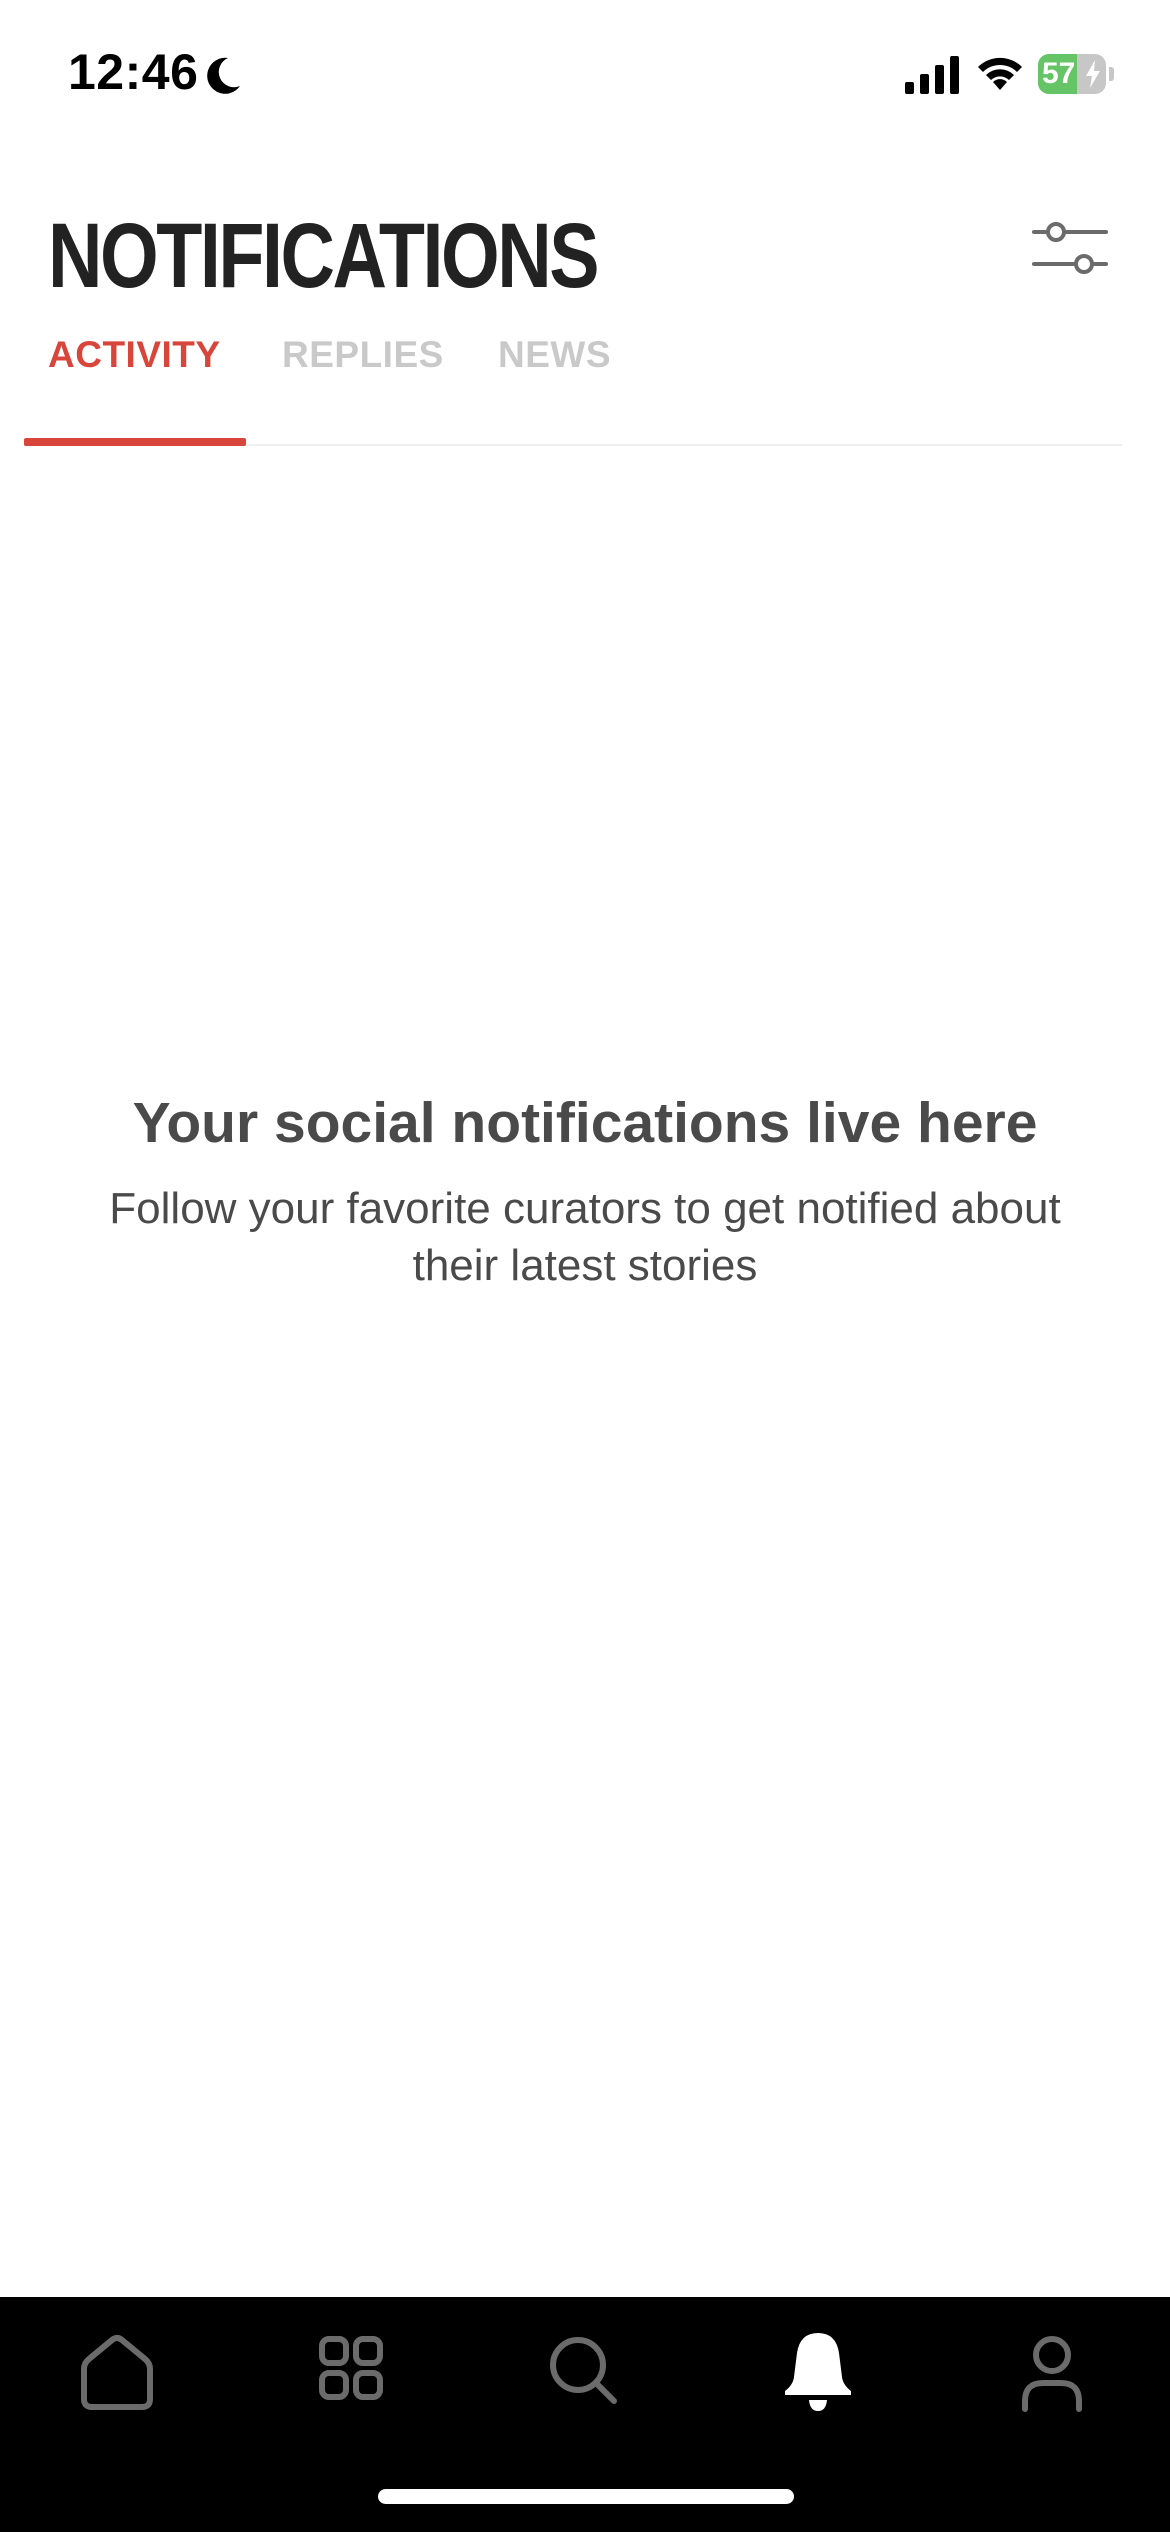 The width and height of the screenshot is (1170, 2532). I want to click on tab-activity: ACTIVITY, so click(134, 355).